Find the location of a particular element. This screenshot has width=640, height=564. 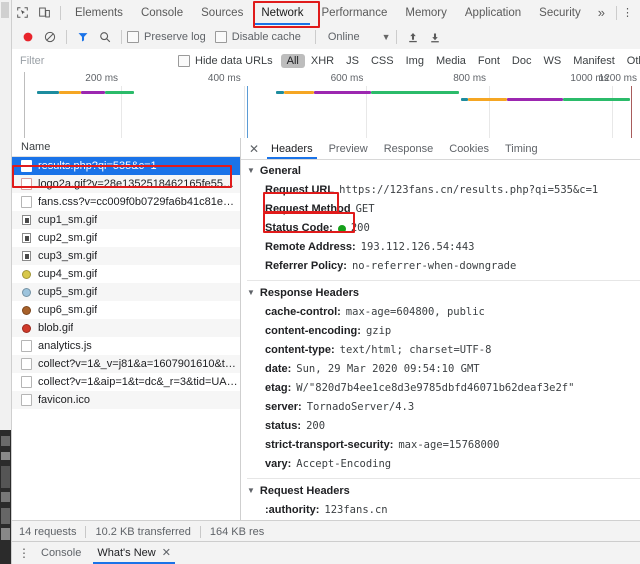

header-row: date: Sun, 29 Mar 2020 09:54:10 GMT is located at coordinates (443, 369).